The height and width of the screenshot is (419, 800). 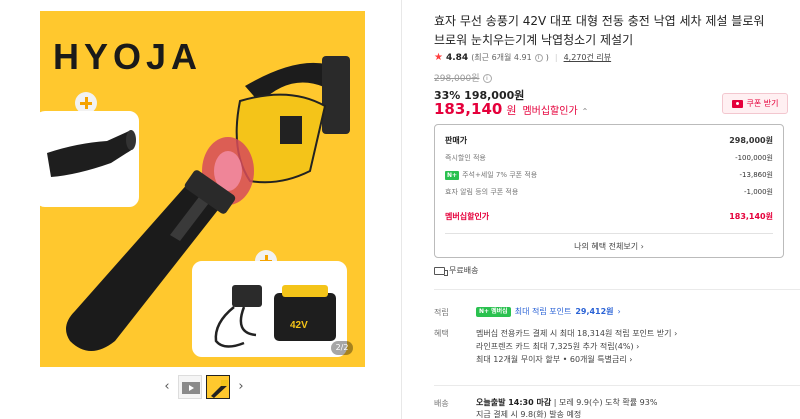 I want to click on shipping-row: 무료배송, so click(x=456, y=270).